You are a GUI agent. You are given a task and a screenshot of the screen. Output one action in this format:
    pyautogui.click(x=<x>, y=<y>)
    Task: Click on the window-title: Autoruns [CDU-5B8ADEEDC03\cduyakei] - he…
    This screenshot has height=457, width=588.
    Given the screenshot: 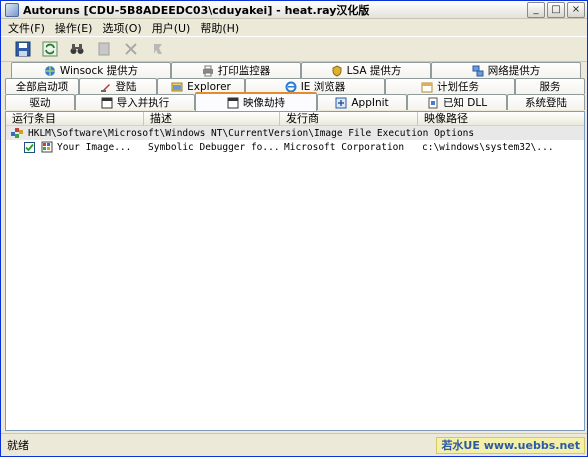 What is the action you would take?
    pyautogui.click(x=196, y=10)
    